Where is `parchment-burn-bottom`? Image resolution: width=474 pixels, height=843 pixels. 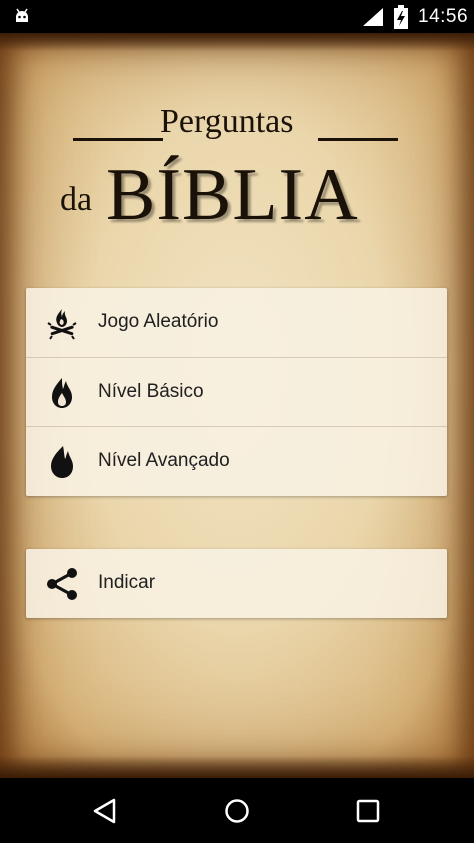
parchment-burn-bottom is located at coordinates (237, 767).